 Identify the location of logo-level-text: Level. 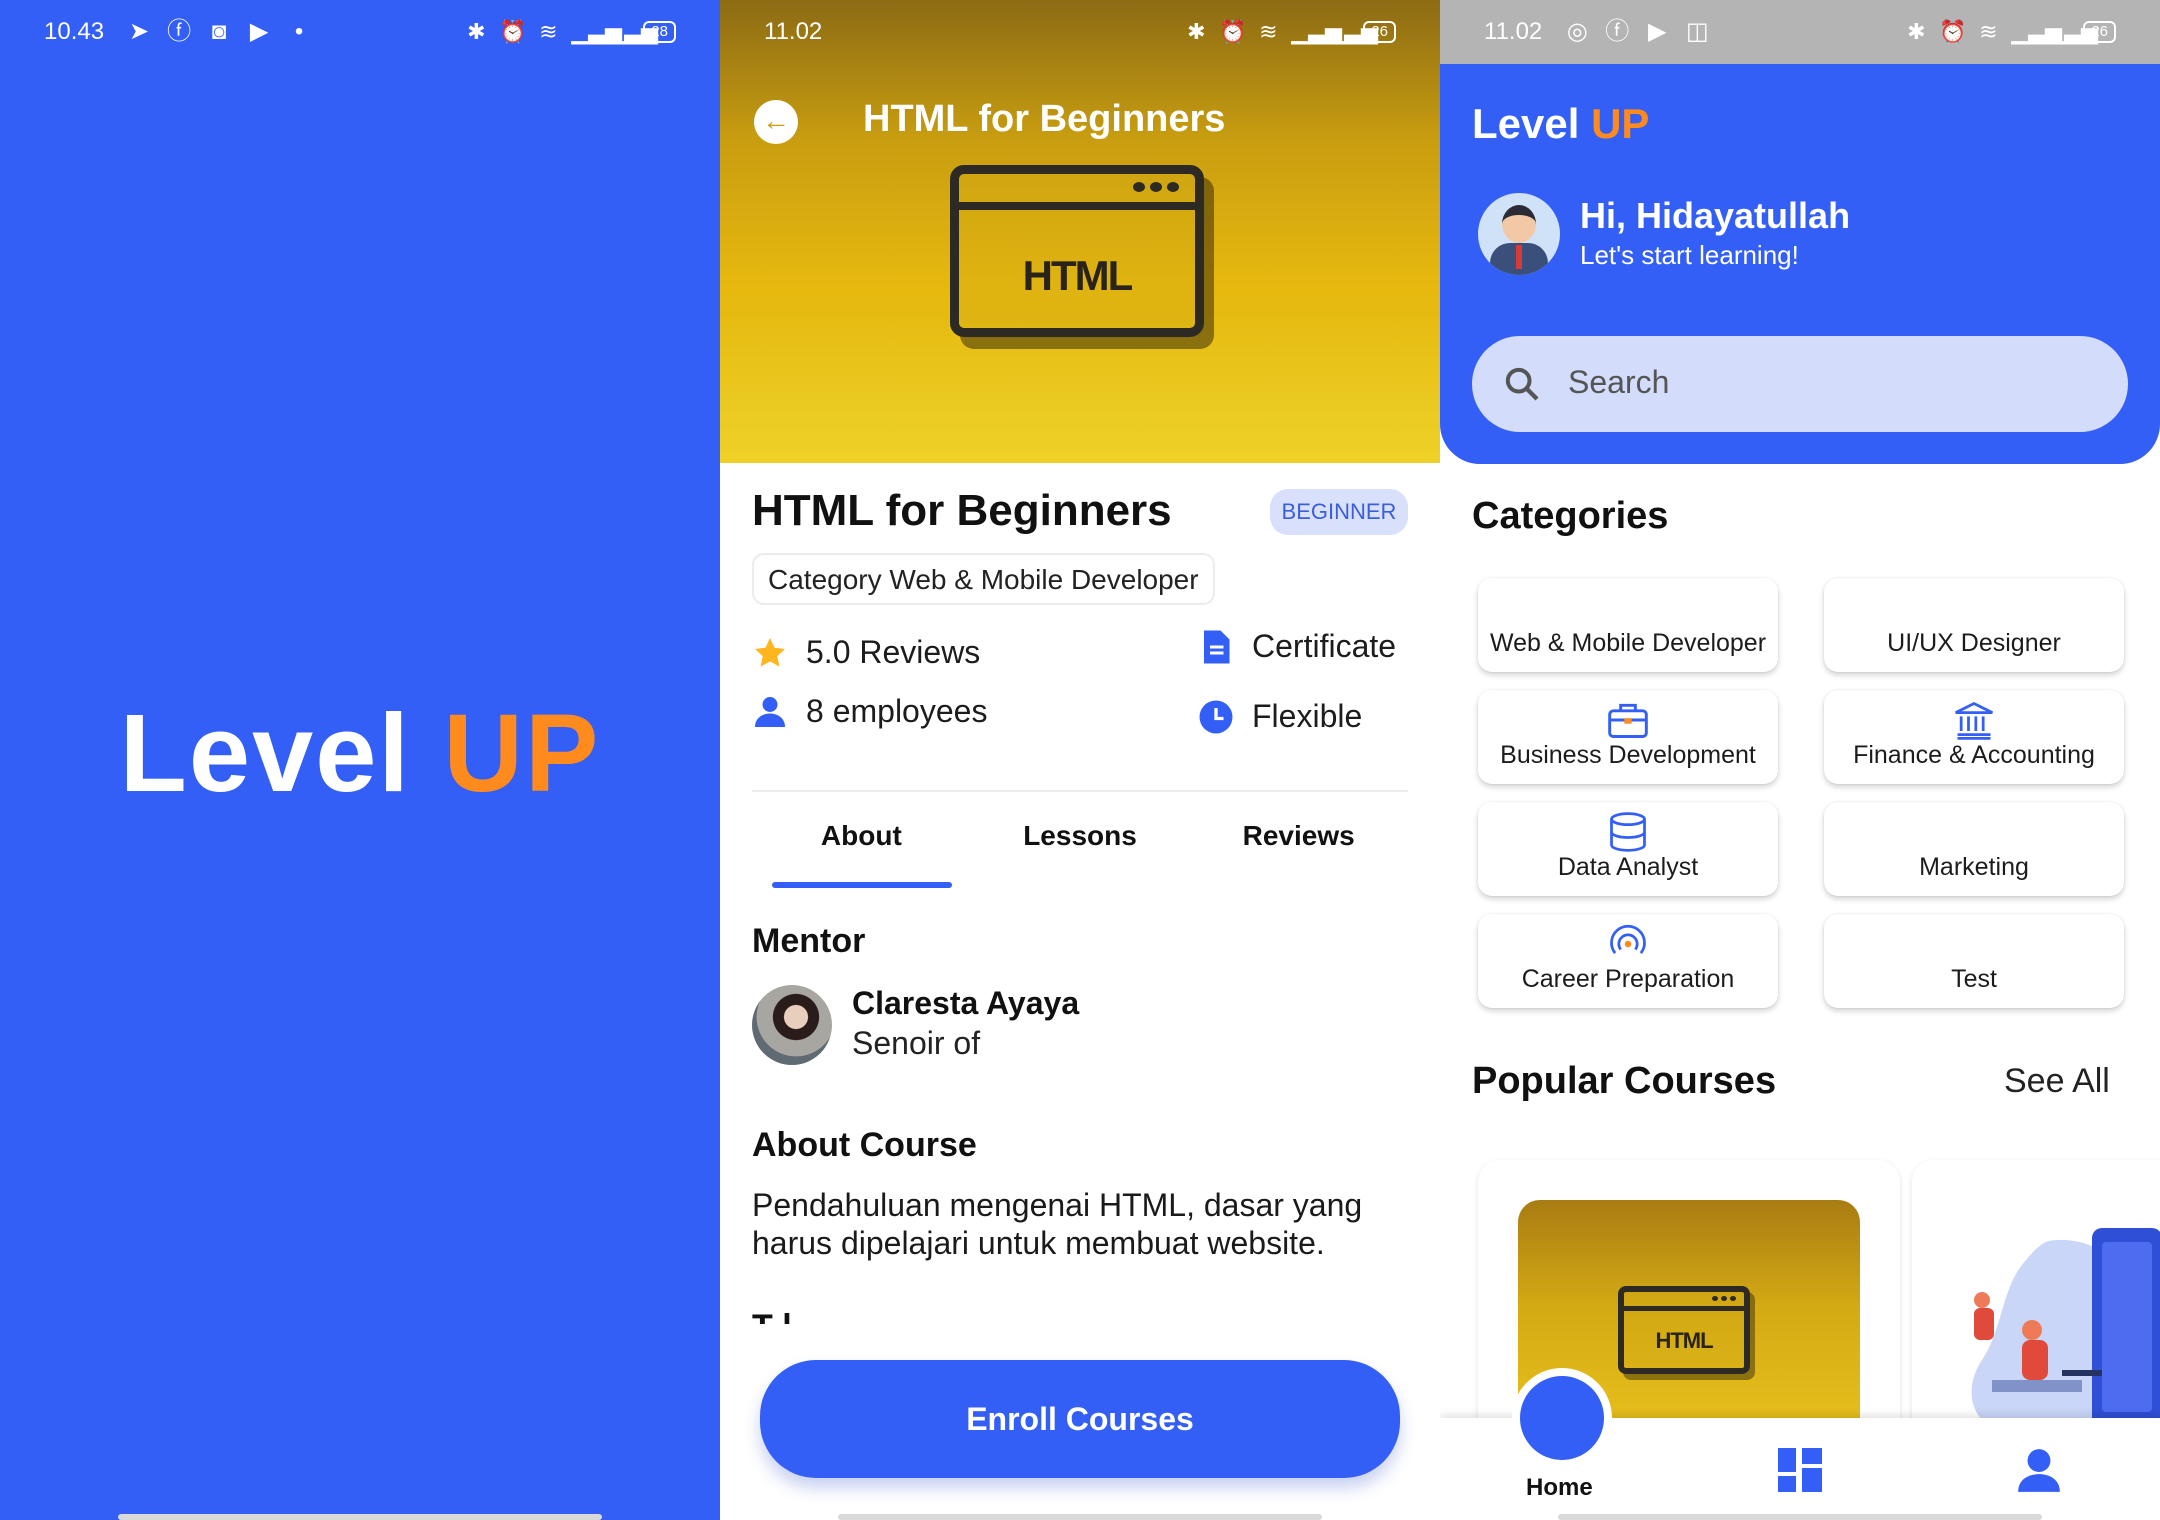
(265, 753).